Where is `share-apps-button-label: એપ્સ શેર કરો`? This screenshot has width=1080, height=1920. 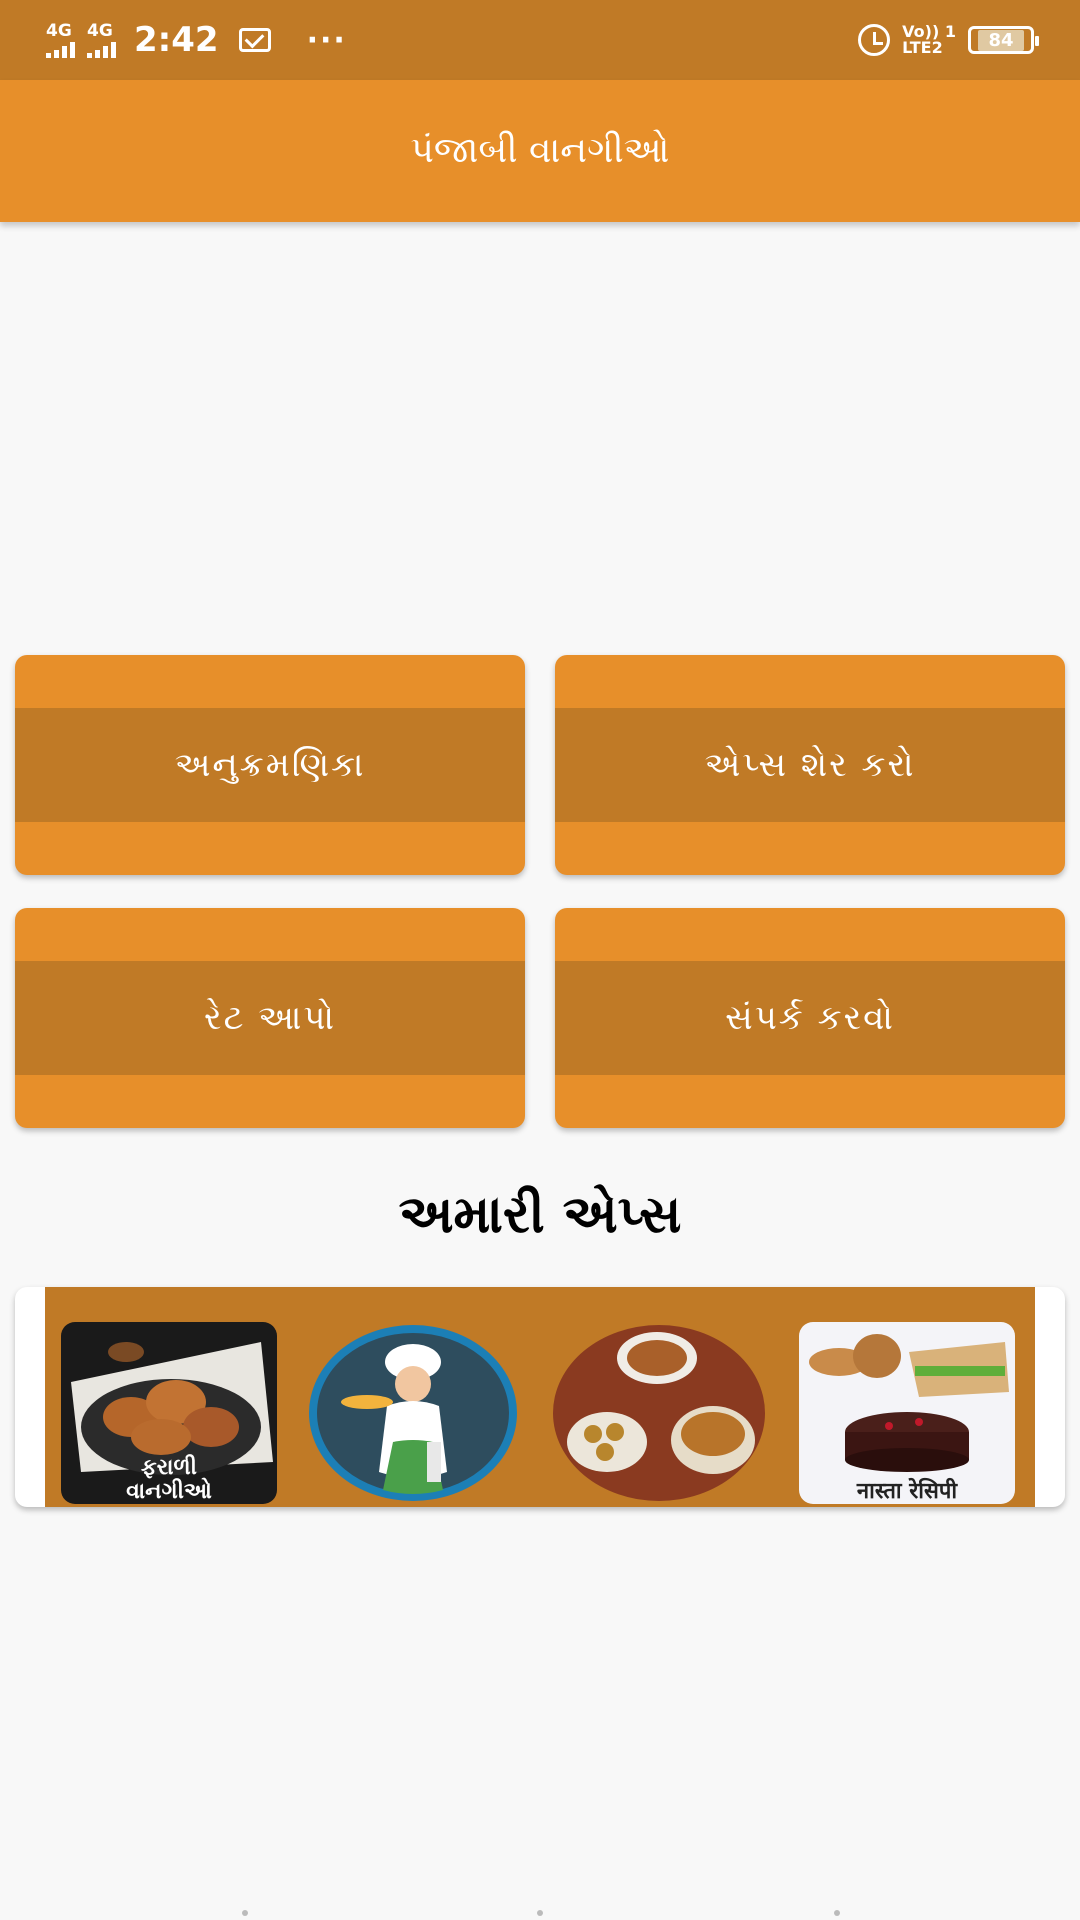
share-apps-button-label: એપ્સ શેર કરો is located at coordinates (810, 765).